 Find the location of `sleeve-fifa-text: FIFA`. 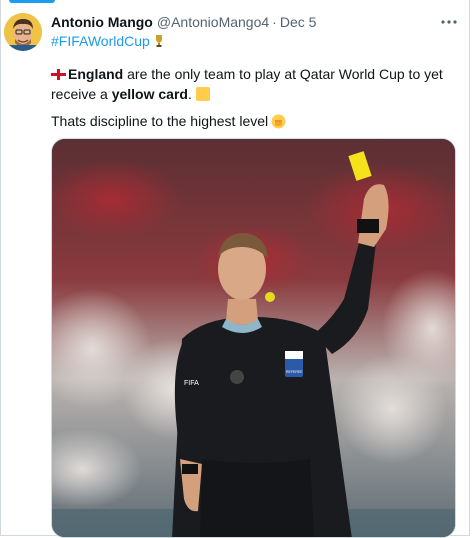

sleeve-fifa-text: FIFA is located at coordinates (191, 383).